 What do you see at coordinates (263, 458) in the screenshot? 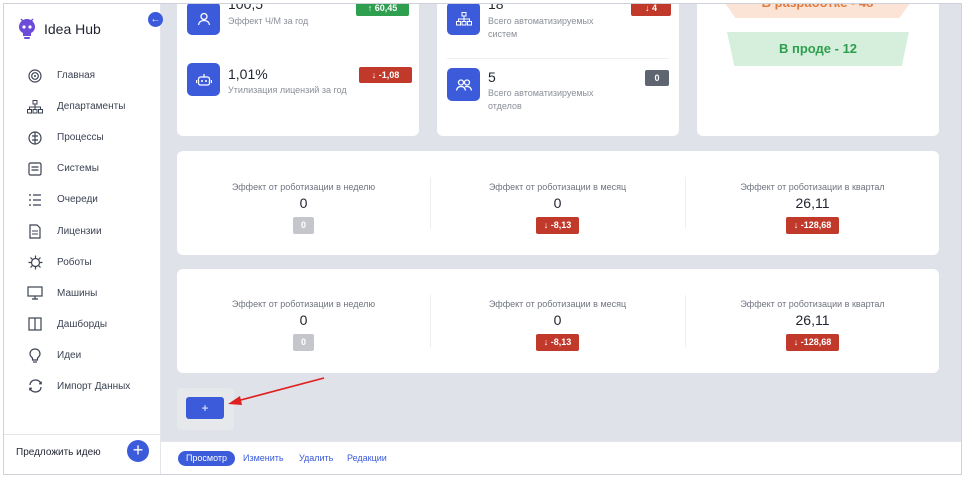
I see `tab-edit: Изменить` at bounding box center [263, 458].